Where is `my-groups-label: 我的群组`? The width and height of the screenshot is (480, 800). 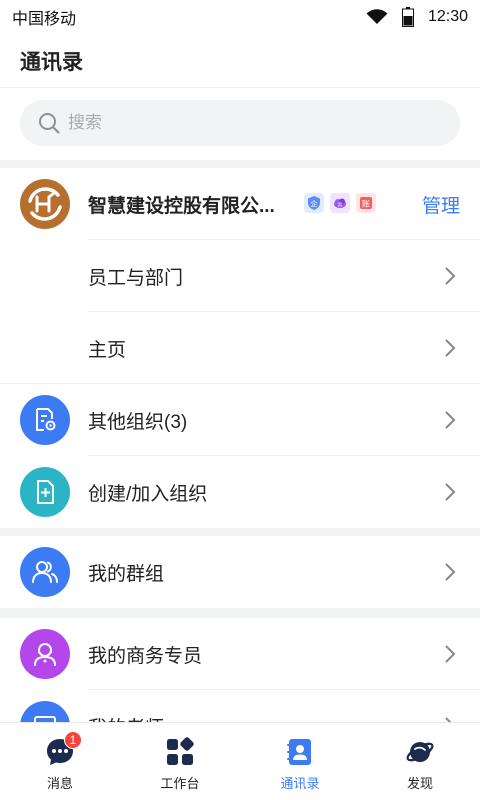
my-groups-label: 我的群组 is located at coordinates (126, 574).